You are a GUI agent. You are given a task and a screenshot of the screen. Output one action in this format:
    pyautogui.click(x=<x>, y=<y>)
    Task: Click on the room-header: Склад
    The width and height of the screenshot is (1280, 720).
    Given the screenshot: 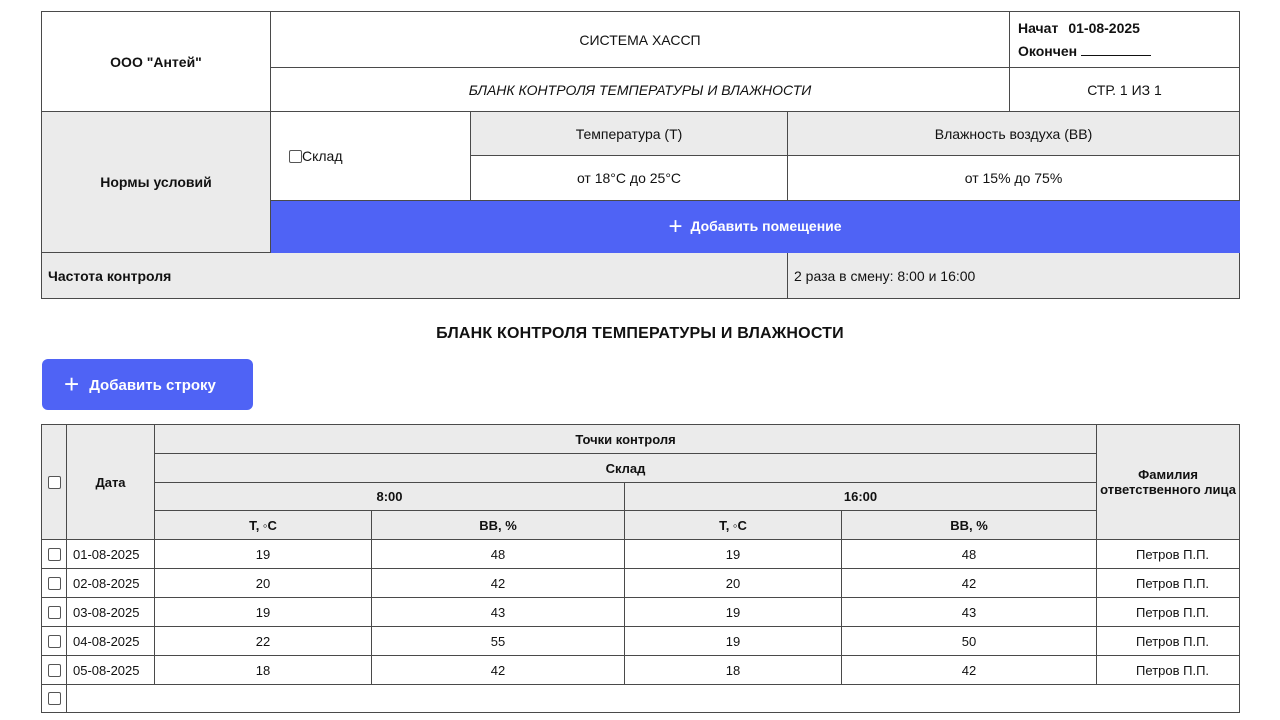 What is the action you would take?
    pyautogui.click(x=625, y=468)
    